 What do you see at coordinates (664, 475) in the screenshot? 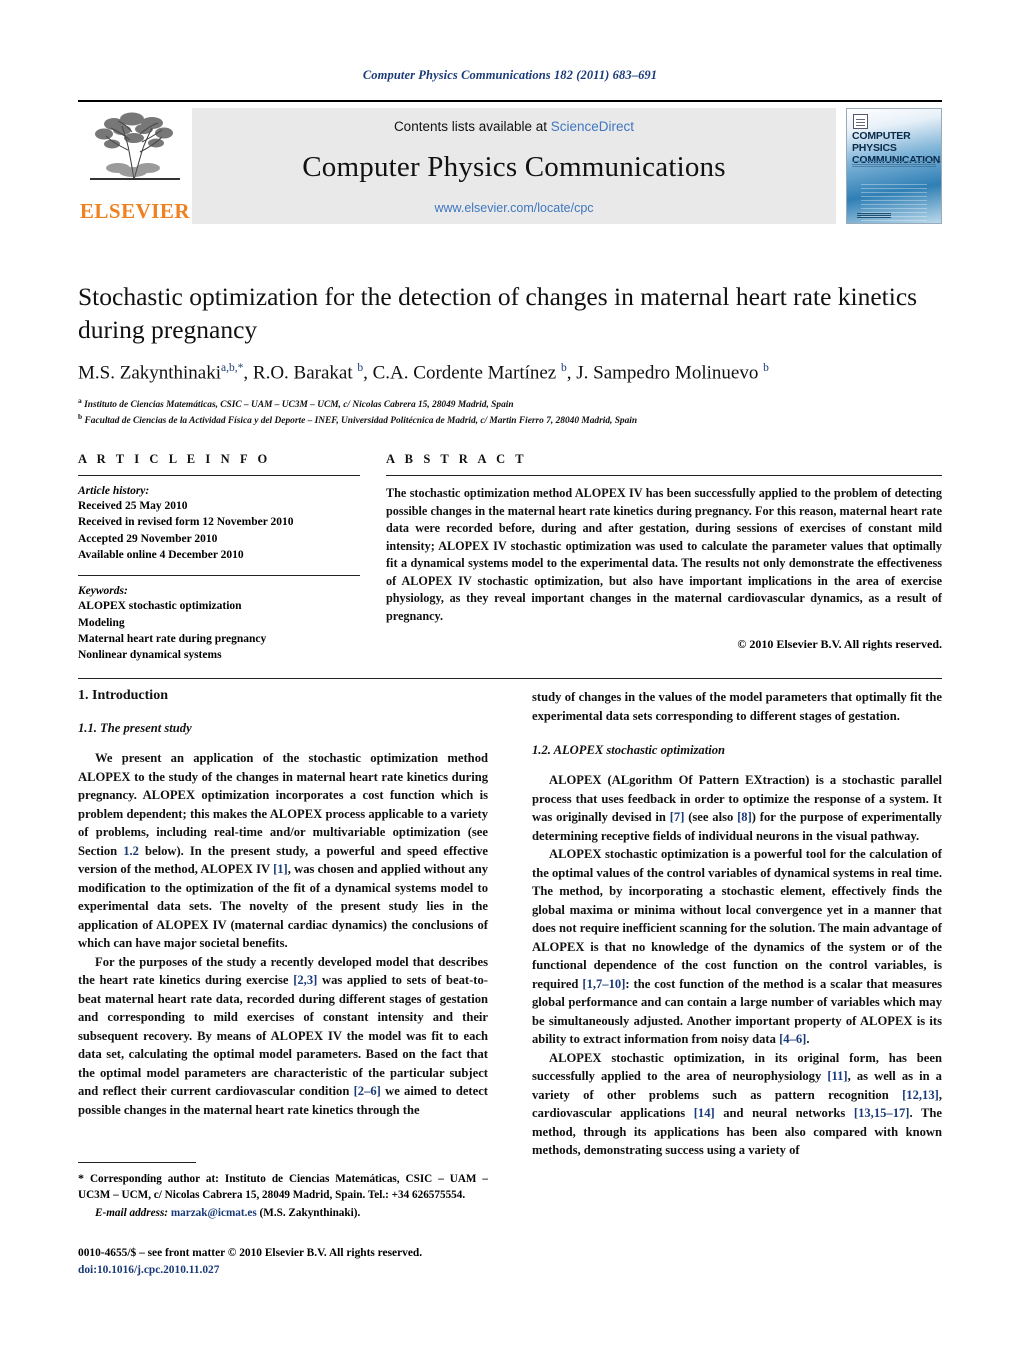
I see `abstract-divider` at bounding box center [664, 475].